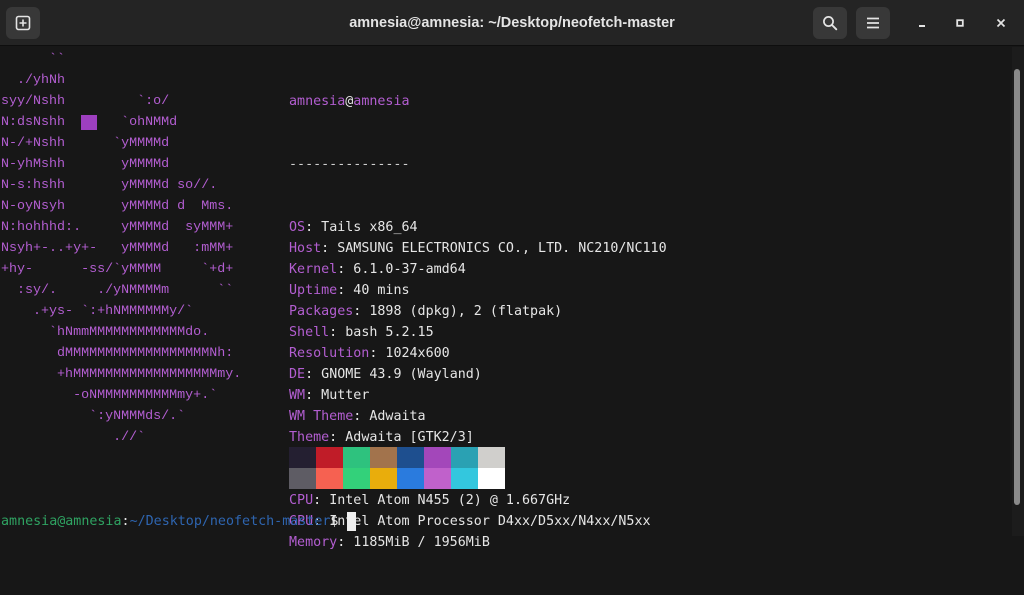 The width and height of the screenshot is (1024, 595). Describe the element at coordinates (409, 269) in the screenshot. I see `info-value: 6.1.0-37-amd64` at that location.